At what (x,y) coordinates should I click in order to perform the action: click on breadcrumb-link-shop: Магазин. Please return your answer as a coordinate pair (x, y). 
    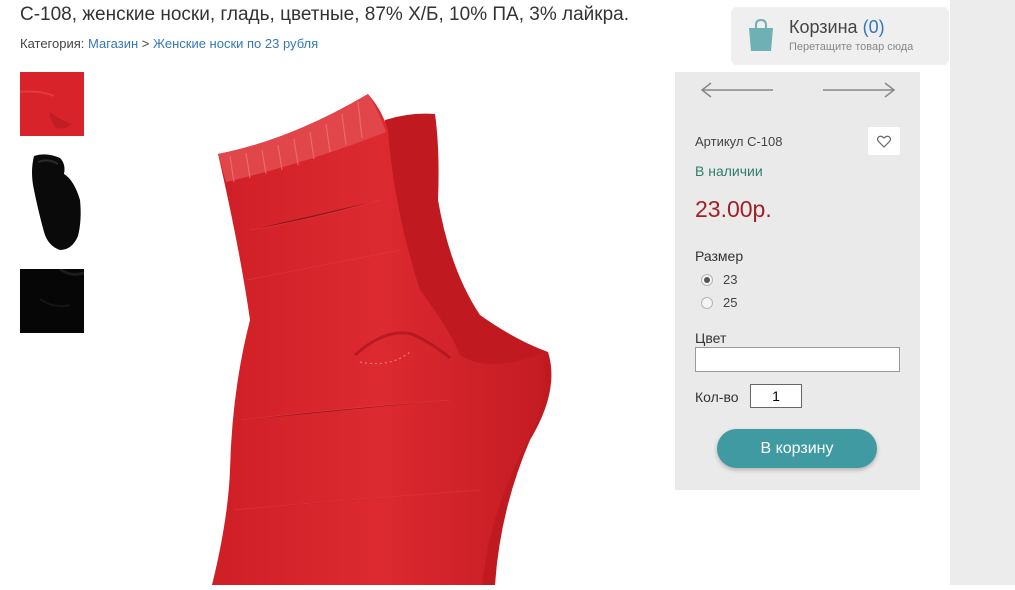
    Looking at the image, I should click on (113, 43).